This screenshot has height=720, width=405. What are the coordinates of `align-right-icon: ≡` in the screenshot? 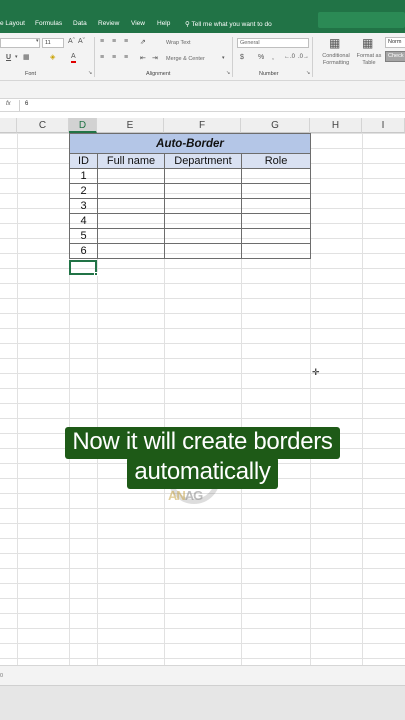 It's located at (126, 57).